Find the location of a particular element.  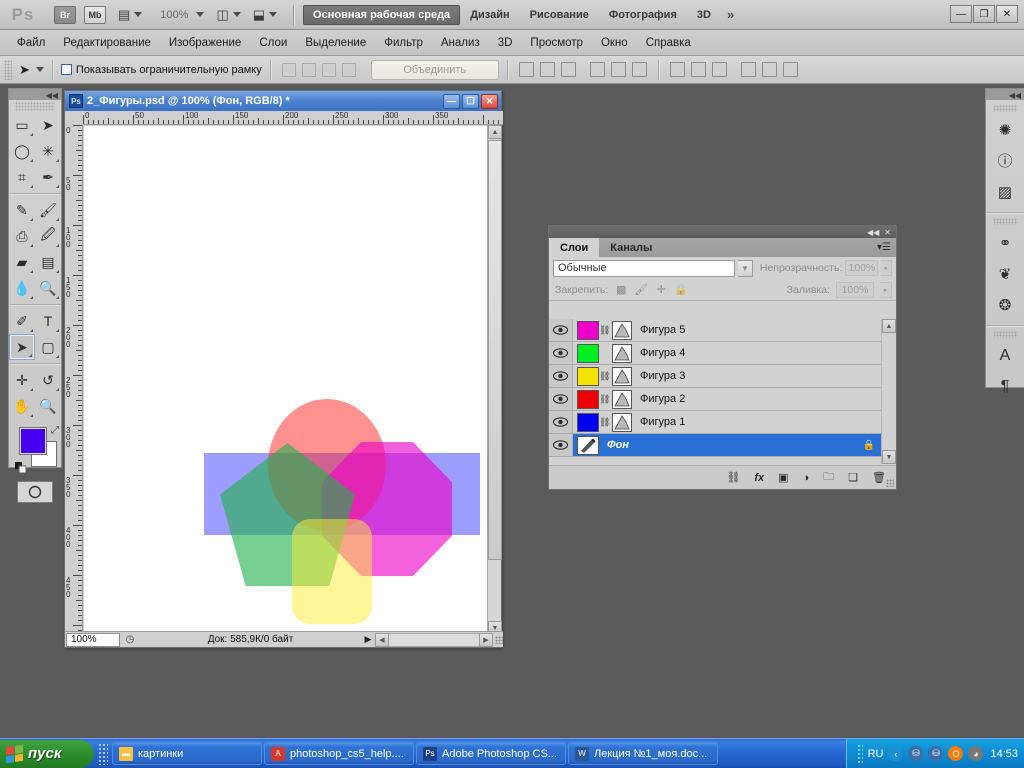

dodge-tool-icon: 🔍 is located at coordinates (48, 288).